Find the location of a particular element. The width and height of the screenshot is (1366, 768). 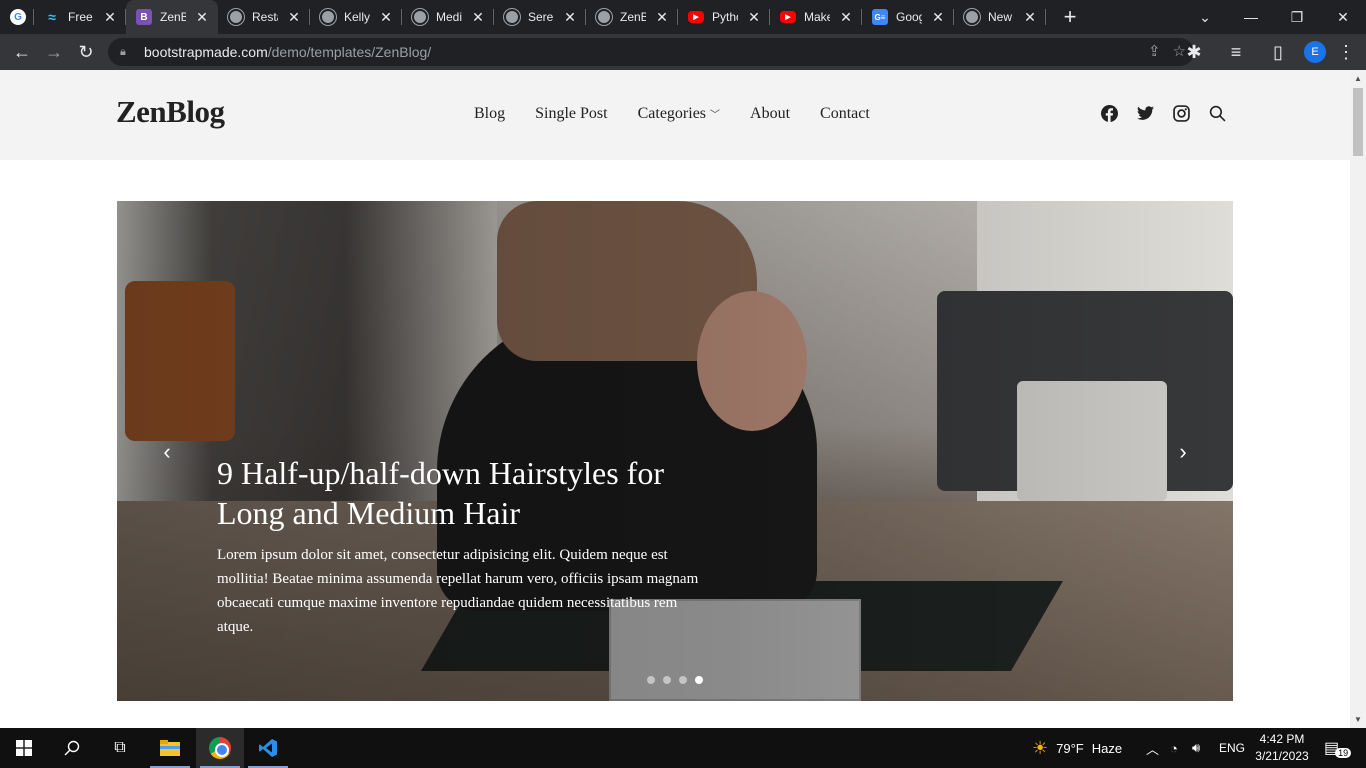

wifi-icon: ◔ is located at coordinates (1174, 748).